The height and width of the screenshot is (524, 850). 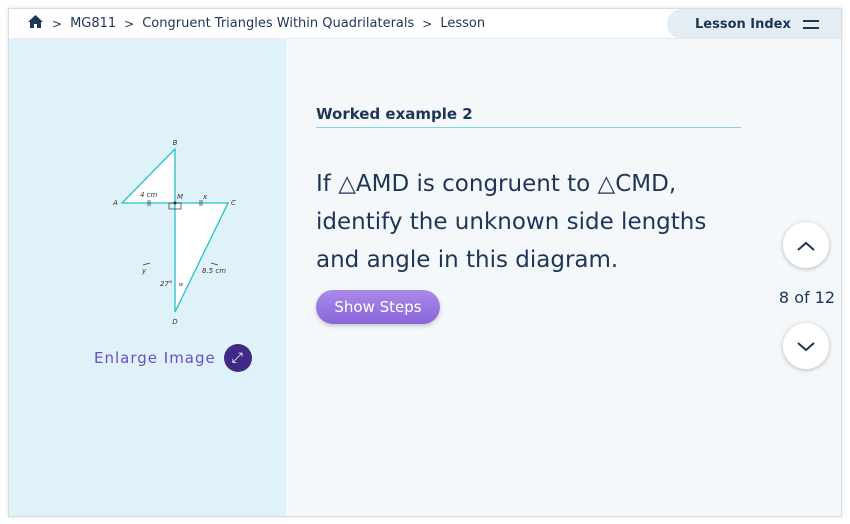 I want to click on lesson-index-button: Lesson Index, so click(x=754, y=24).